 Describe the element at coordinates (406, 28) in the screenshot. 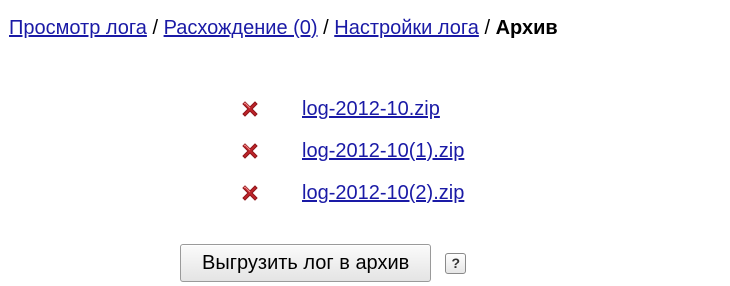

I see `breadcrumb-link-log-settings: Настройки лога` at that location.